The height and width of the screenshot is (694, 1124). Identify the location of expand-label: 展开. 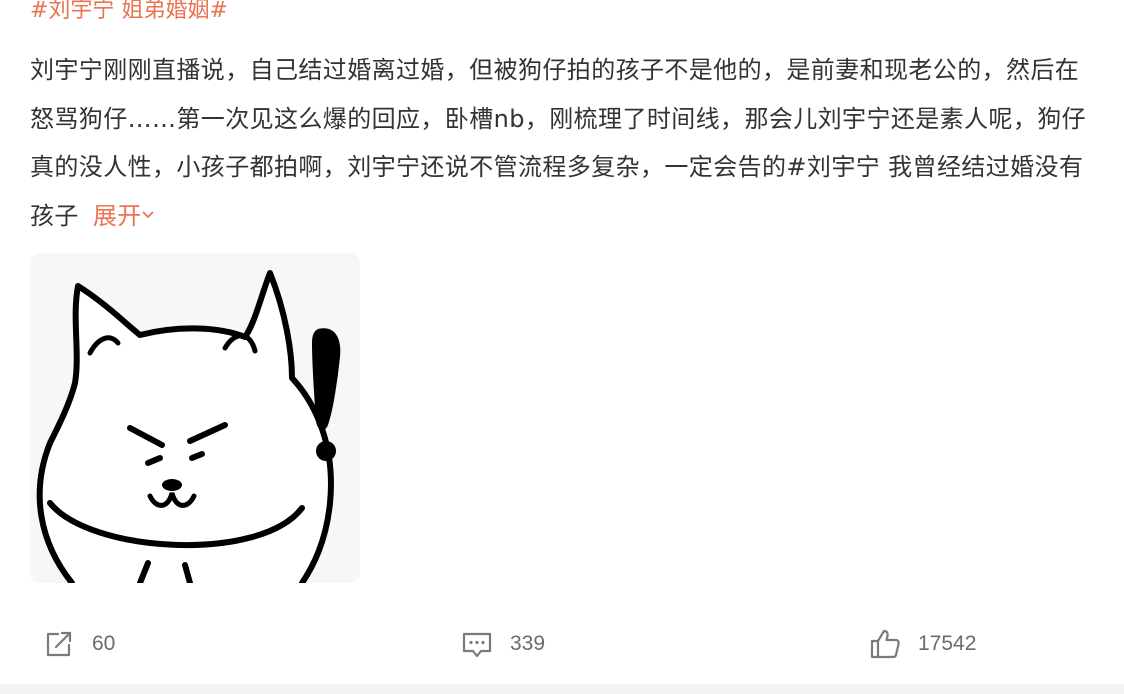
(117, 215).